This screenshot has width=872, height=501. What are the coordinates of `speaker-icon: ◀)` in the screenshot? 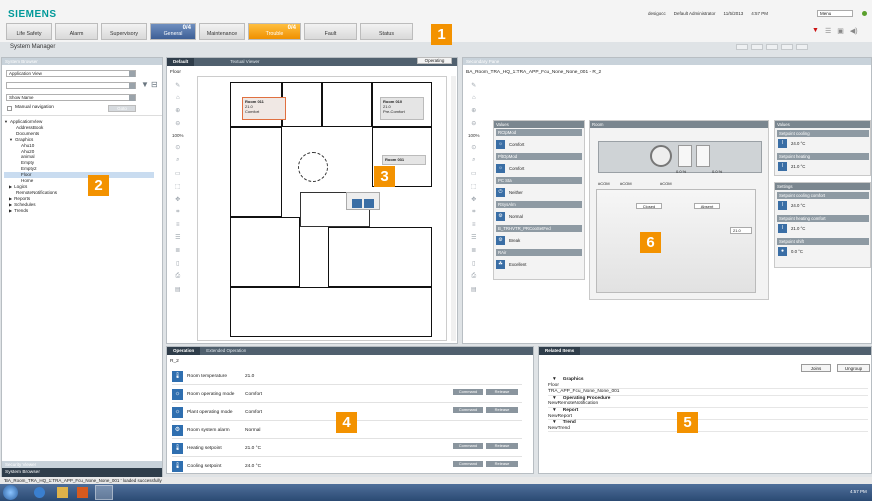 It's located at (854, 31).